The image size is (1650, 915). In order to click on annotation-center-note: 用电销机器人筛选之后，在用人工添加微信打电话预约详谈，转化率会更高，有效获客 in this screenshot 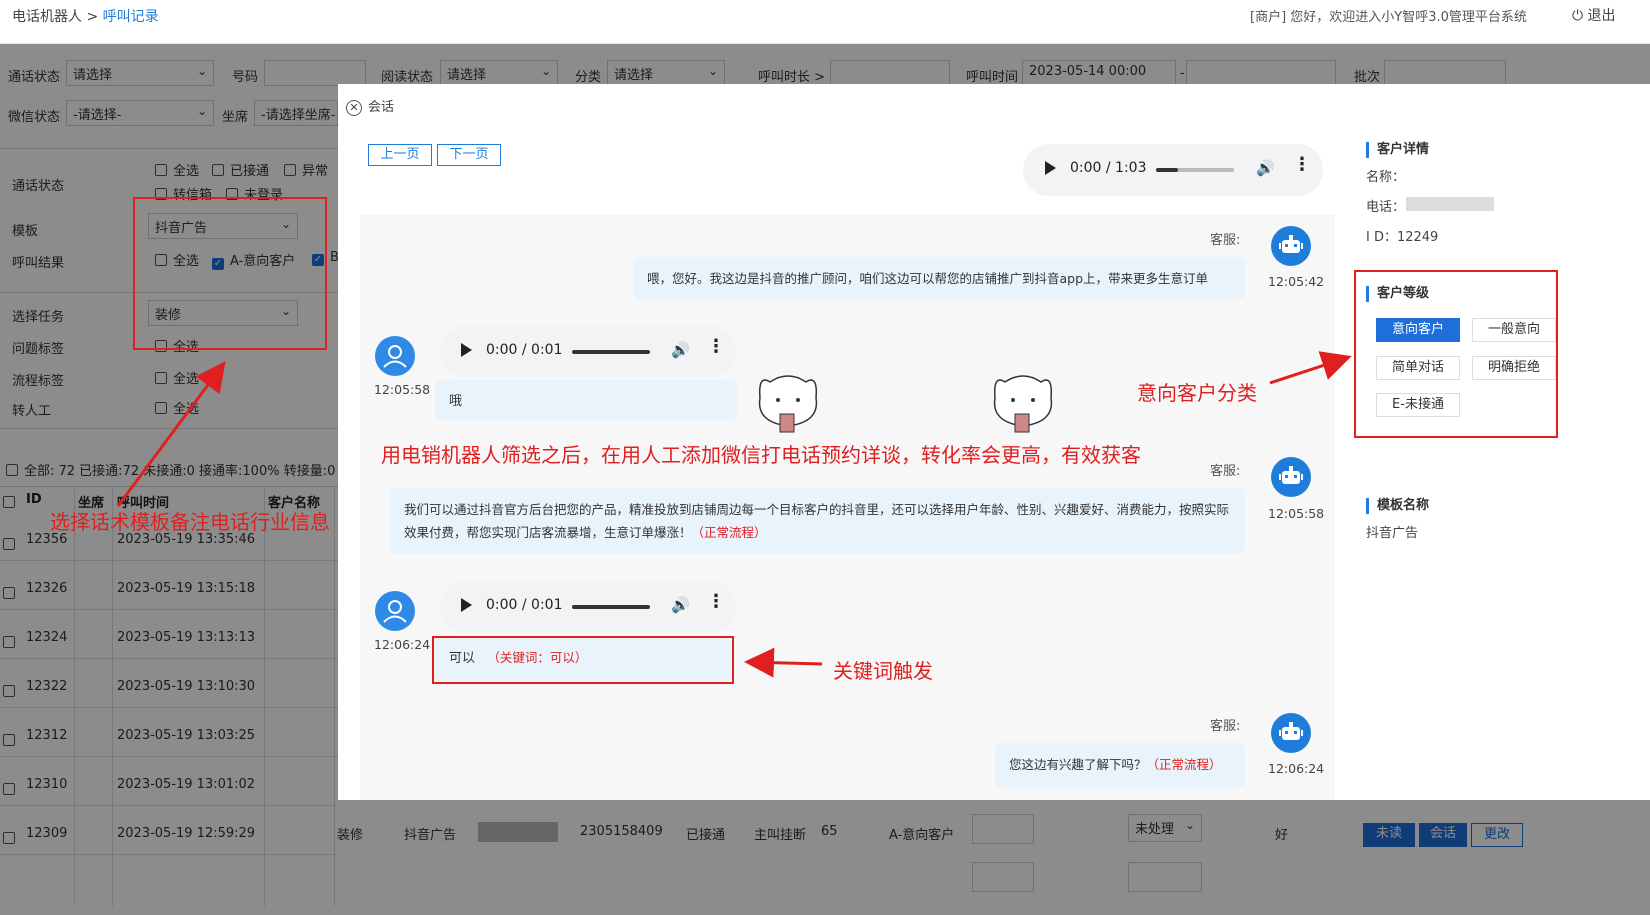, I will do `click(761, 455)`.